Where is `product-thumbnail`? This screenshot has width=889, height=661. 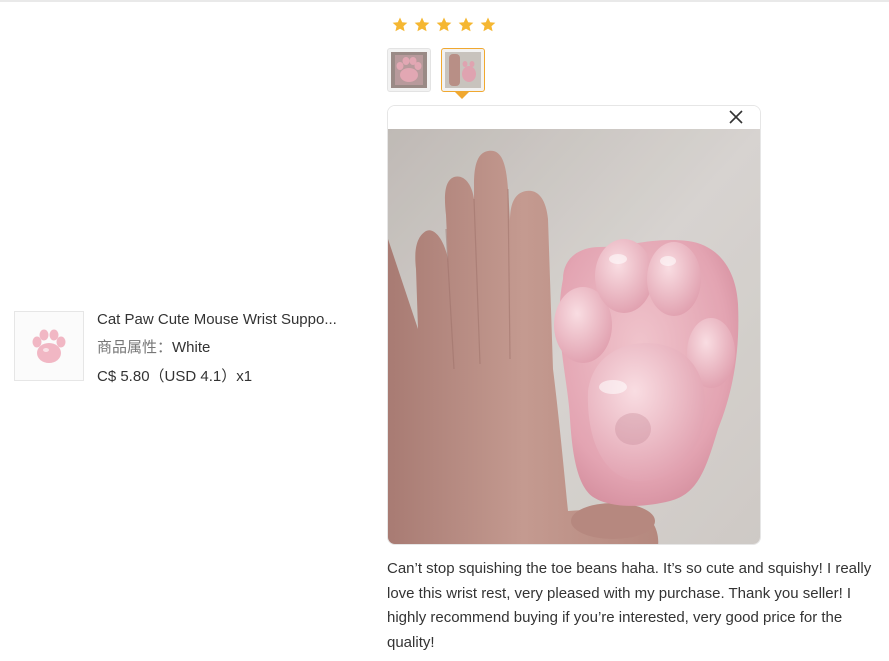 product-thumbnail is located at coordinates (49, 346).